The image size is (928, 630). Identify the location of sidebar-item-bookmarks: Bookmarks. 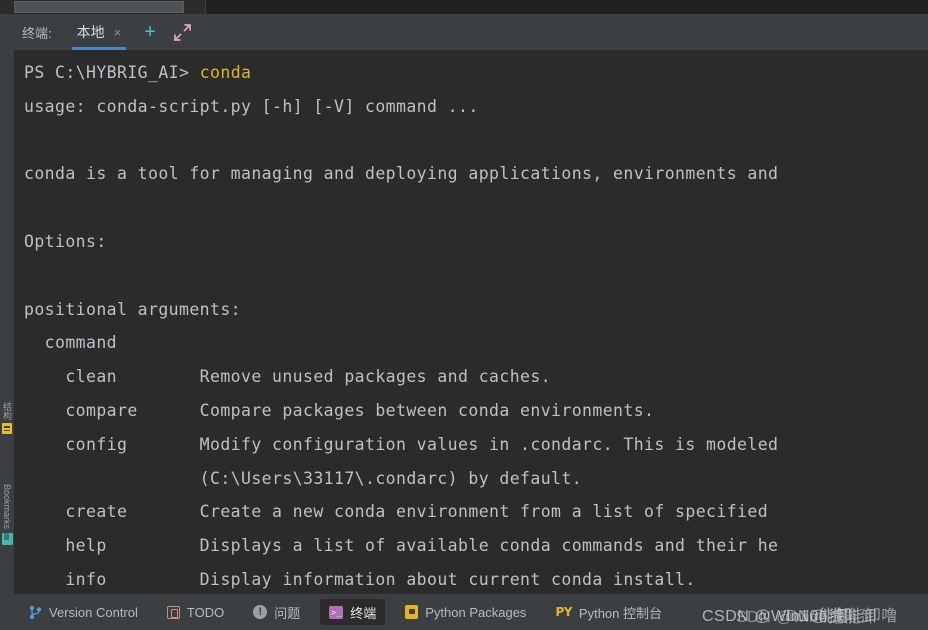
(7, 515).